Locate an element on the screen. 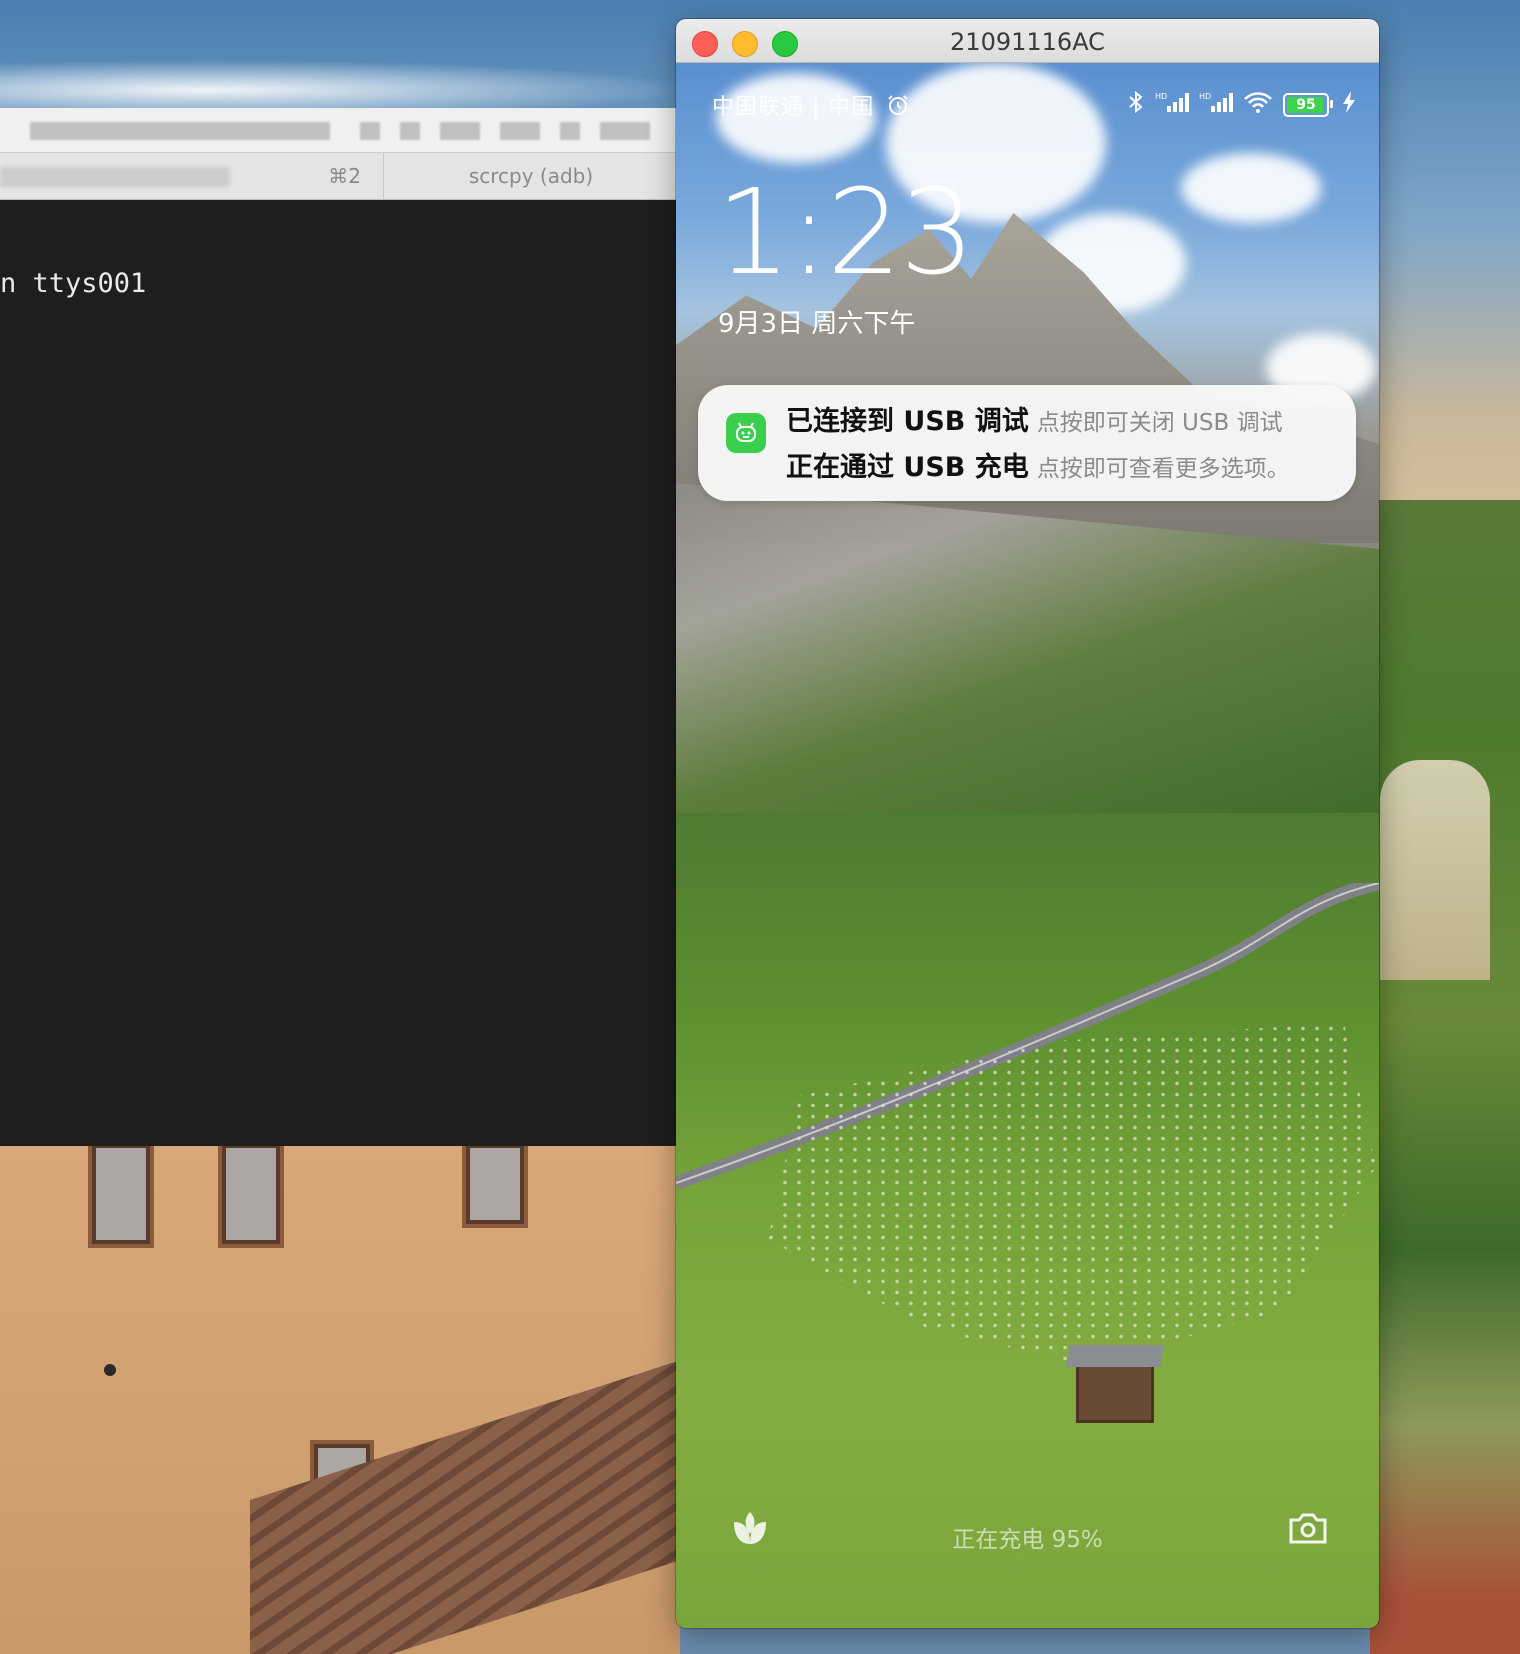 The width and height of the screenshot is (1520, 1654). terminal-line: n ttys001 is located at coordinates (73, 283).